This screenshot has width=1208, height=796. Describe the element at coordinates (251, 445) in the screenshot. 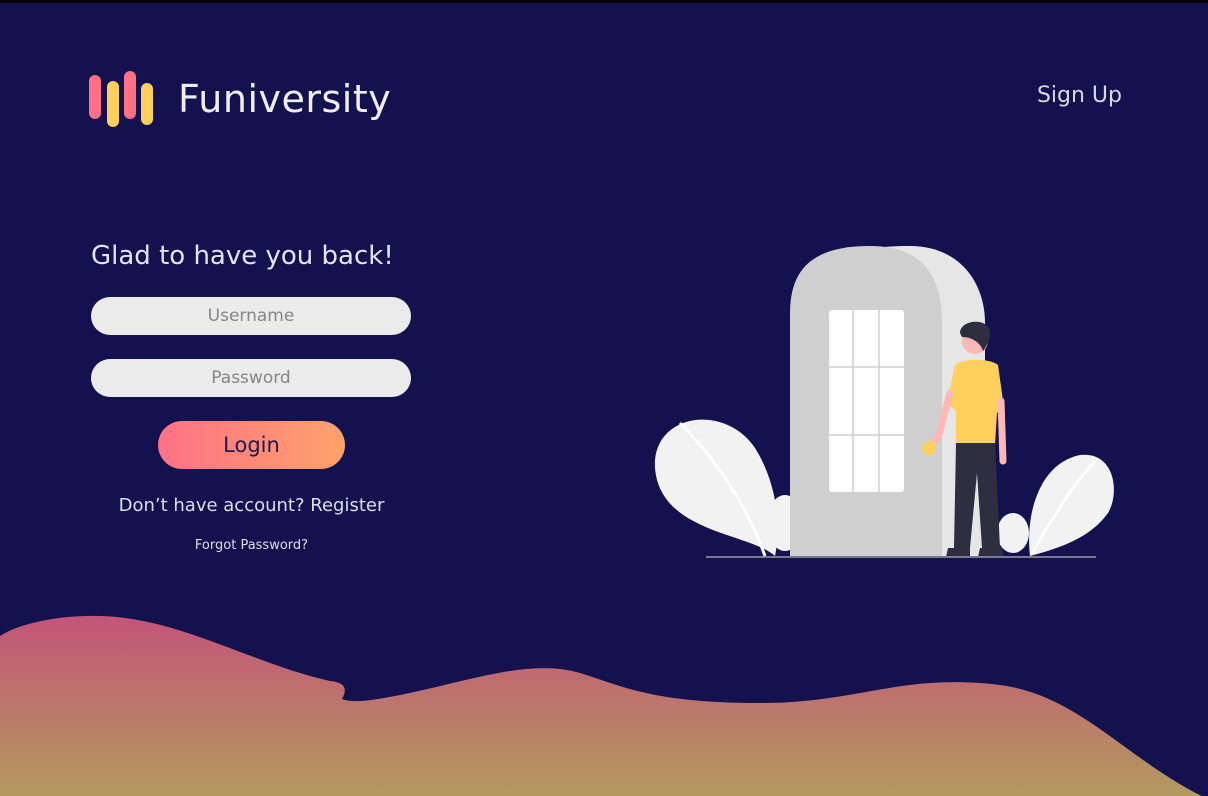

I see `login-button: Login` at that location.